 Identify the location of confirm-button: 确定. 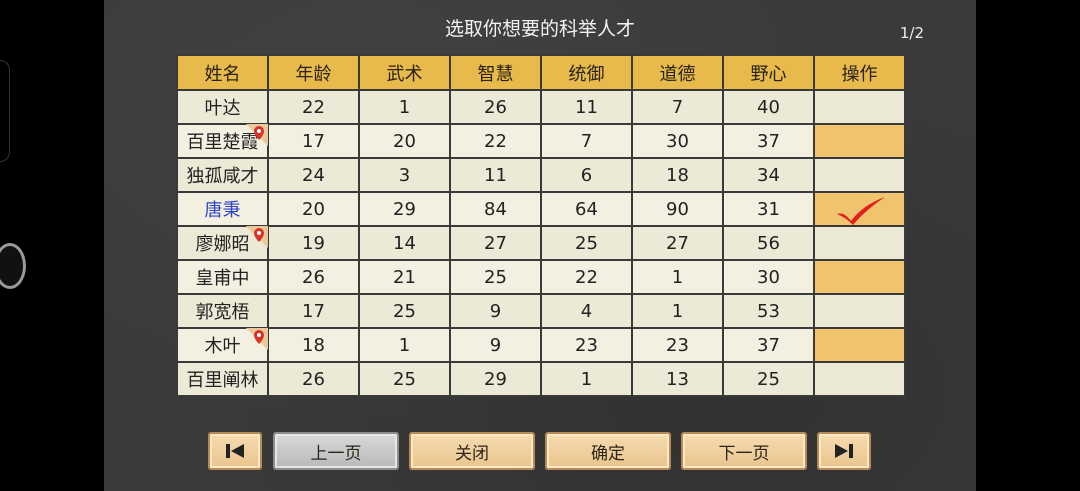
(608, 451).